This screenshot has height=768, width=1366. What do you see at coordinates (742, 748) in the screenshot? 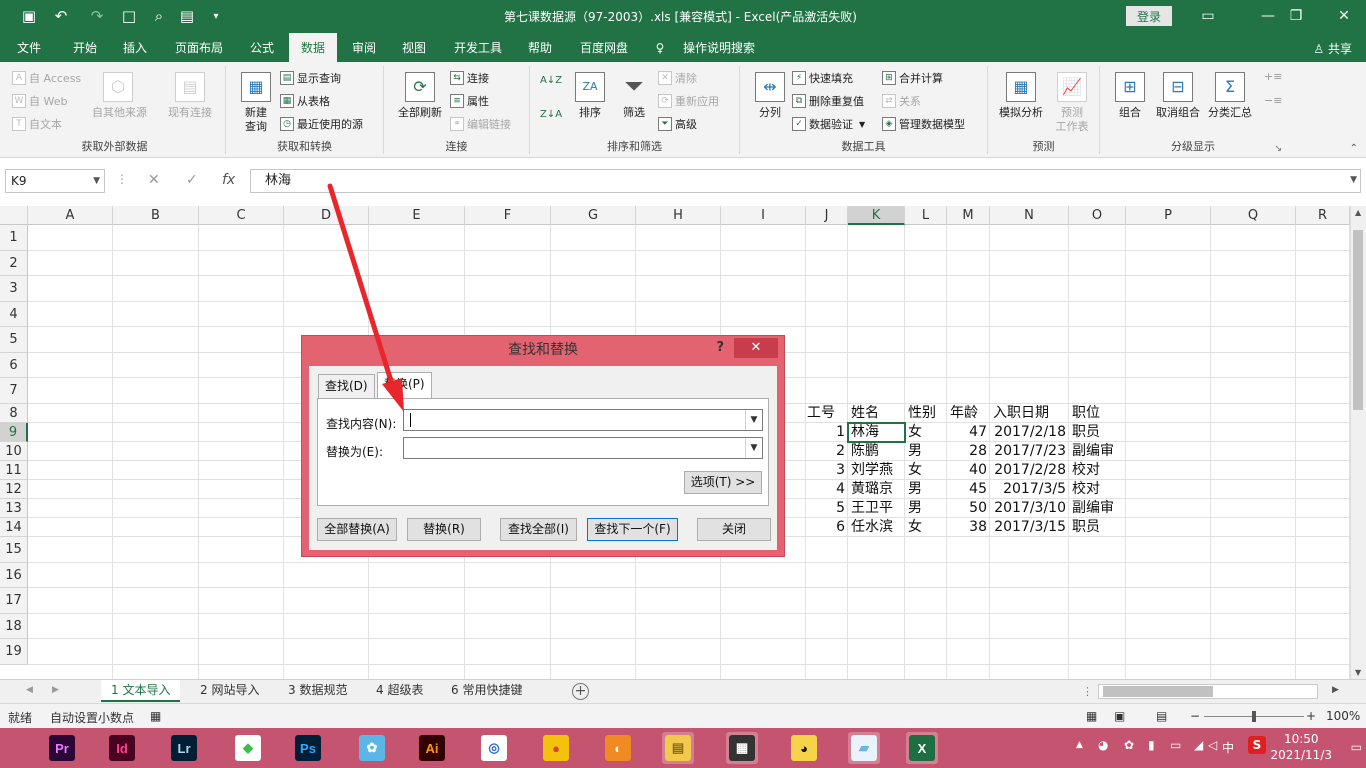
I see `video-editor-icon: ▦` at bounding box center [742, 748].